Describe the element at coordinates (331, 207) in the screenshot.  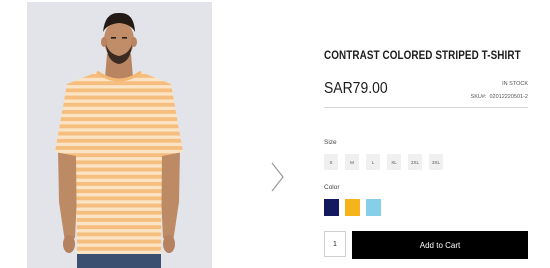
I see `color-swatch-navy` at that location.